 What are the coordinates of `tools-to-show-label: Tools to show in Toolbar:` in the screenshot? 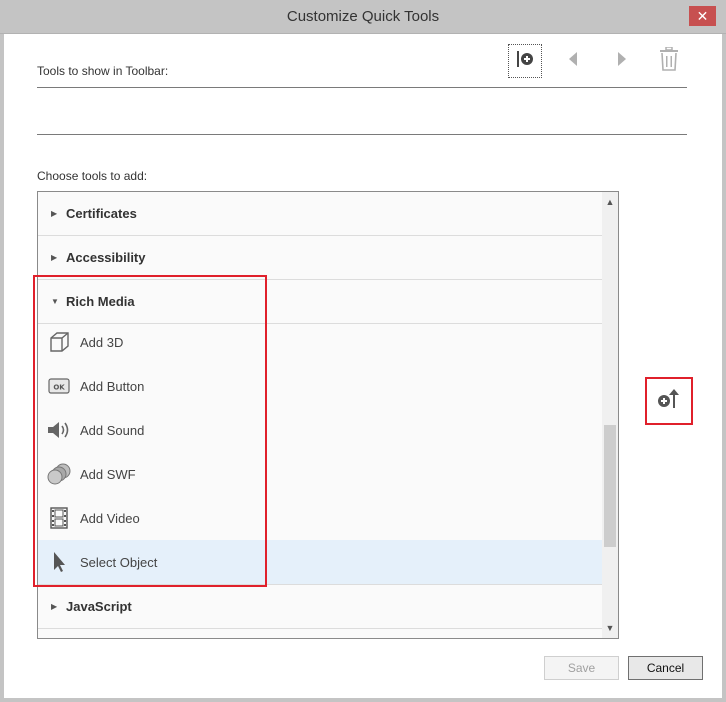 It's located at (103, 71).